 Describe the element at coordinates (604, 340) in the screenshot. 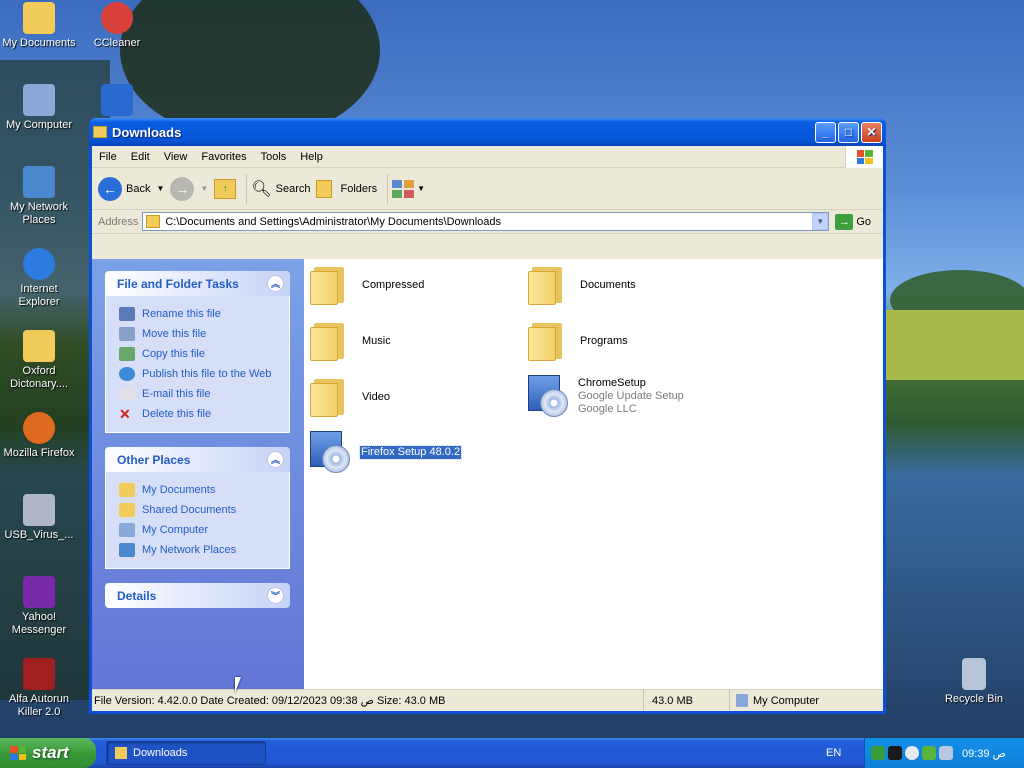

I see `item-name: Programs` at that location.